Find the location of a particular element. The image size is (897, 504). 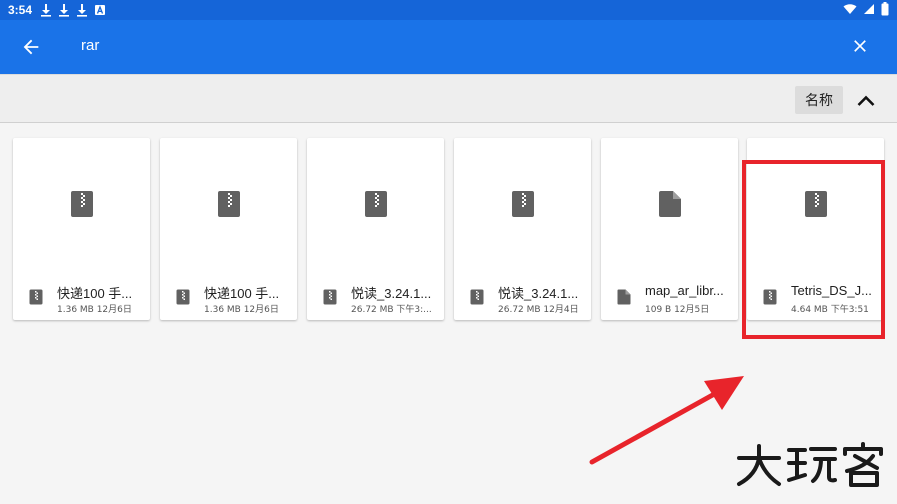

file-info: 26.72 MB 12月4日 is located at coordinates (538, 310).